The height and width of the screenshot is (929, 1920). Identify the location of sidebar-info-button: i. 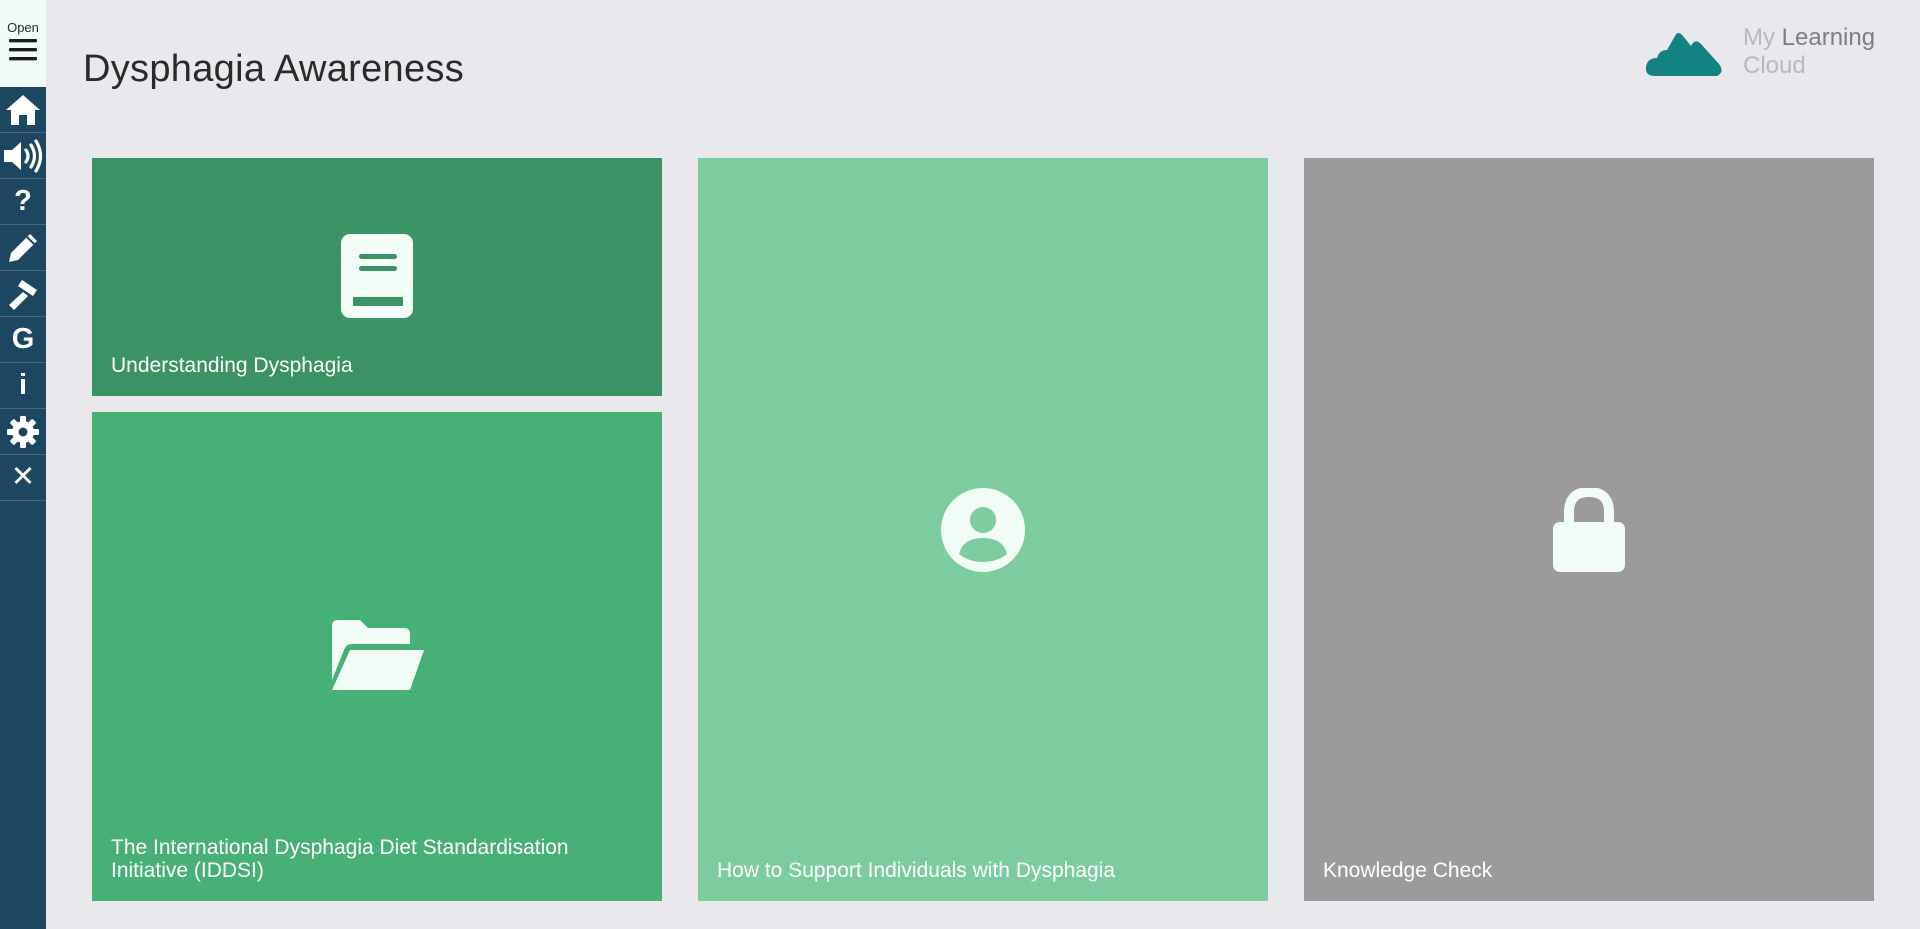
(23, 386).